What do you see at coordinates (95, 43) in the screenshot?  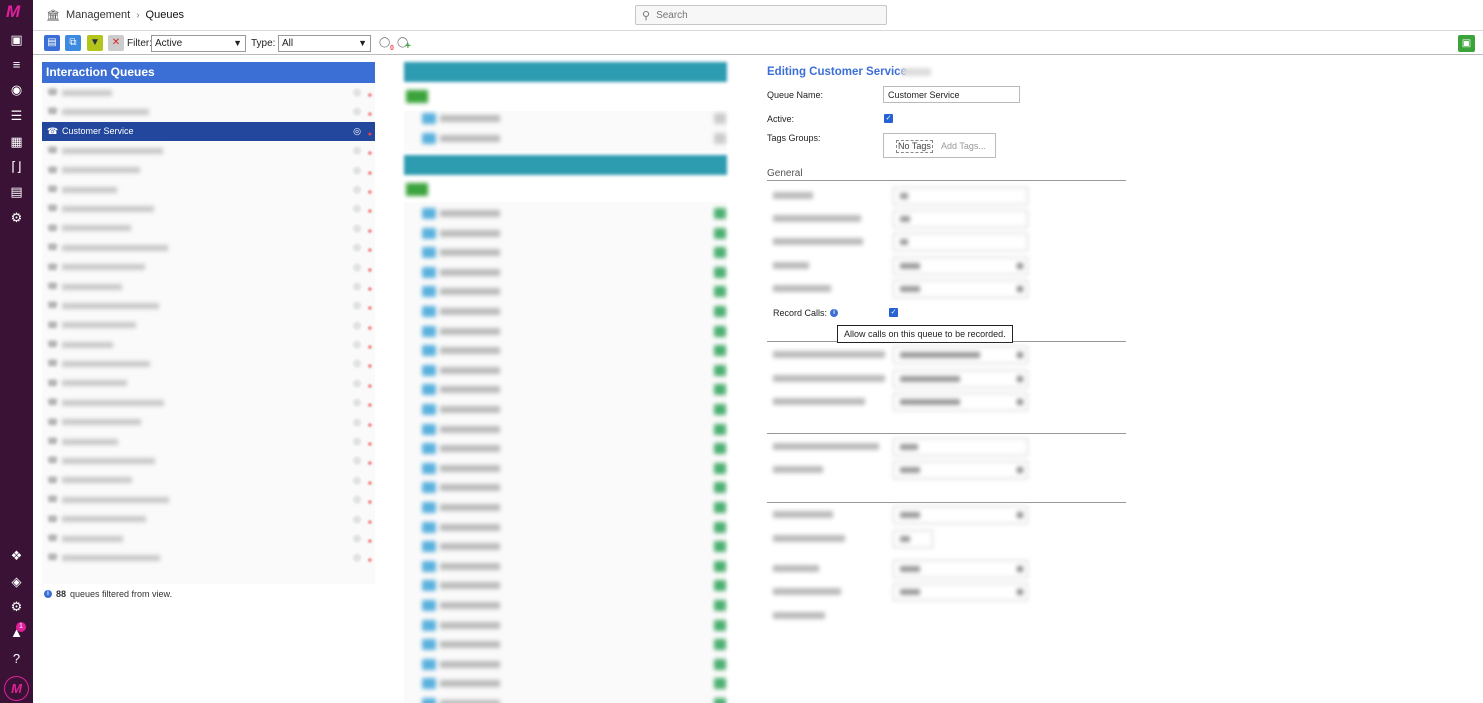 I see `filter-button: ▼` at bounding box center [95, 43].